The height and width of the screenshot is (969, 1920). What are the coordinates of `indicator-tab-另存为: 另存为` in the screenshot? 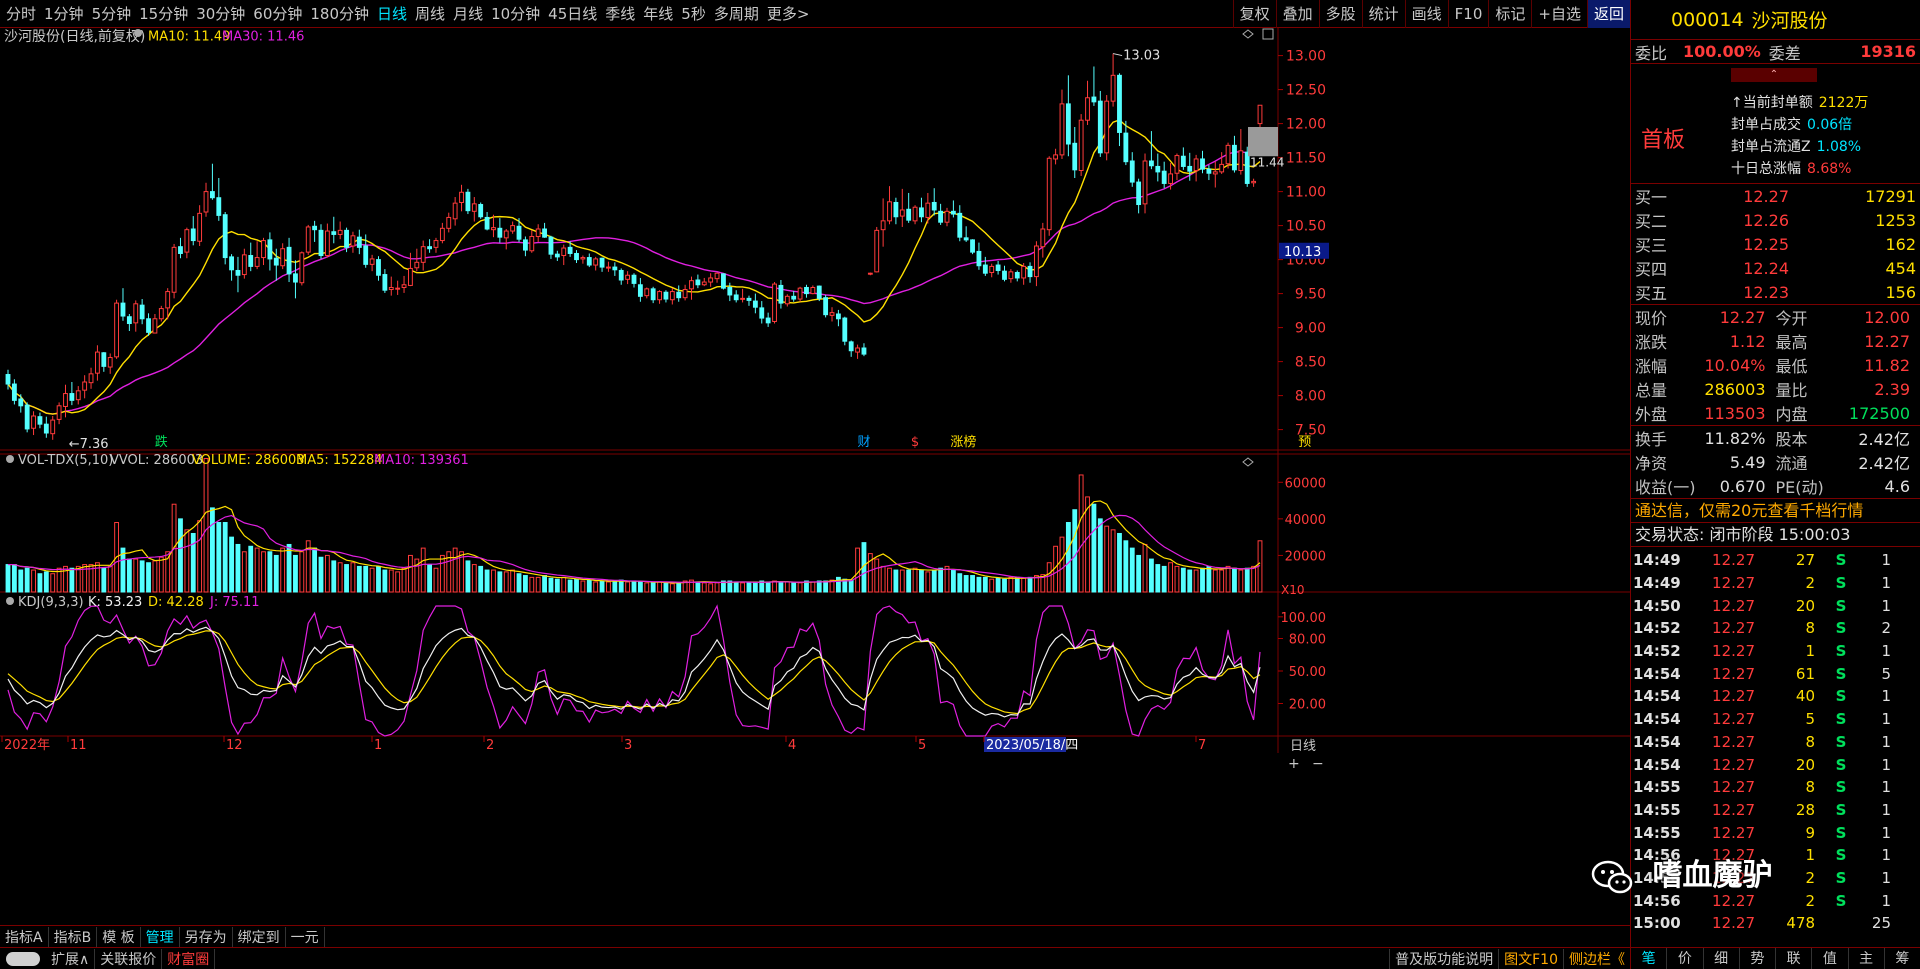 It's located at (206, 936).